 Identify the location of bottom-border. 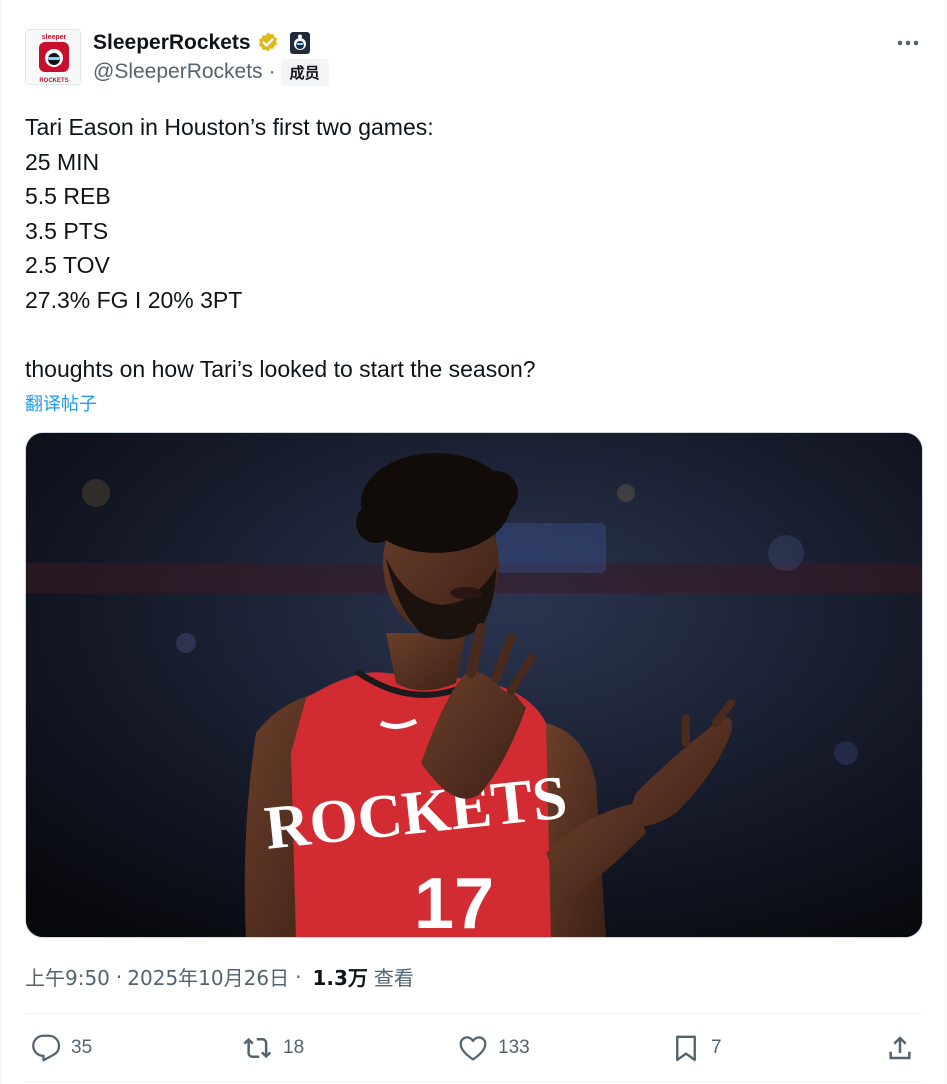
(473, 1081).